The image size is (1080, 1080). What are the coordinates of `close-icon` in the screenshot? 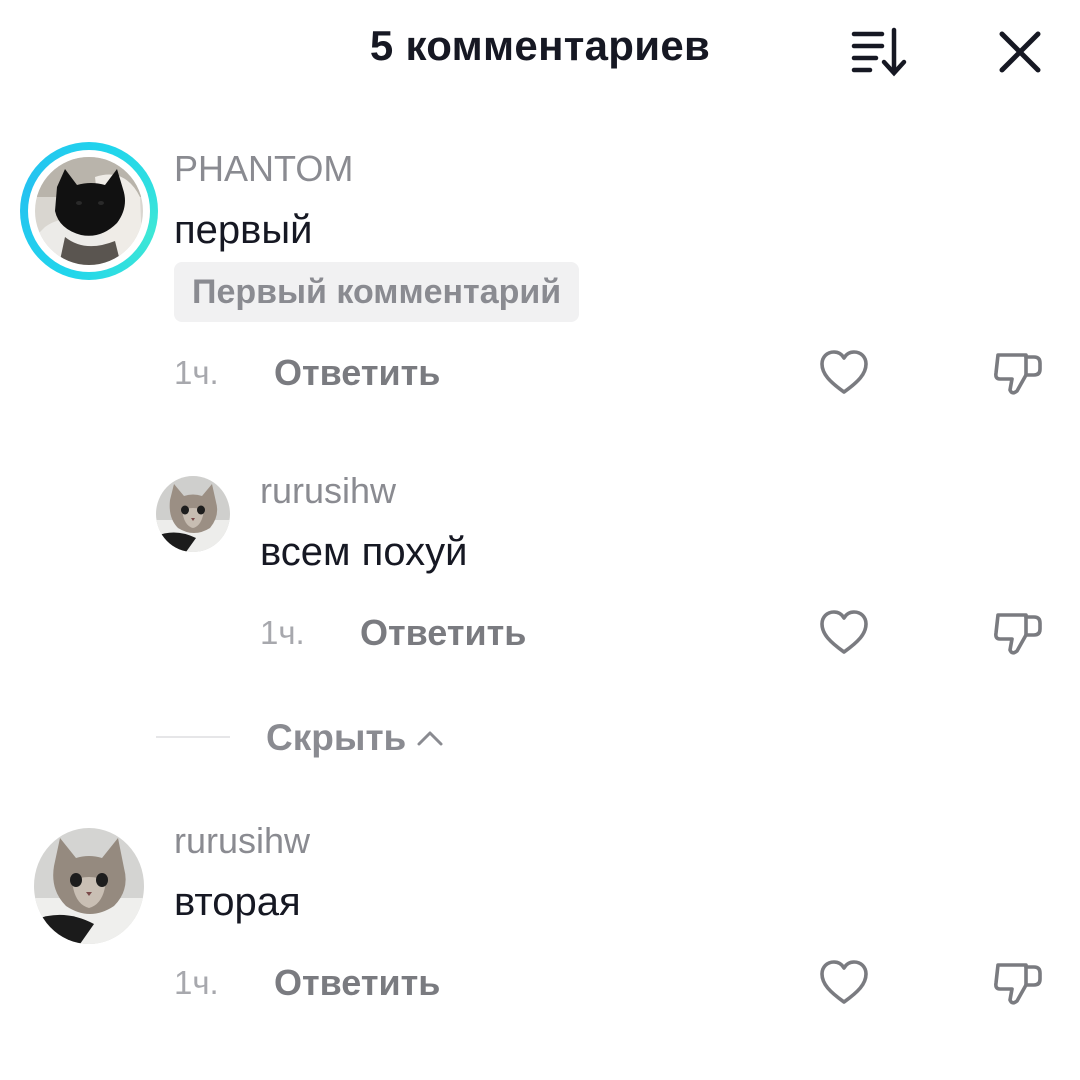 It's located at (1020, 52).